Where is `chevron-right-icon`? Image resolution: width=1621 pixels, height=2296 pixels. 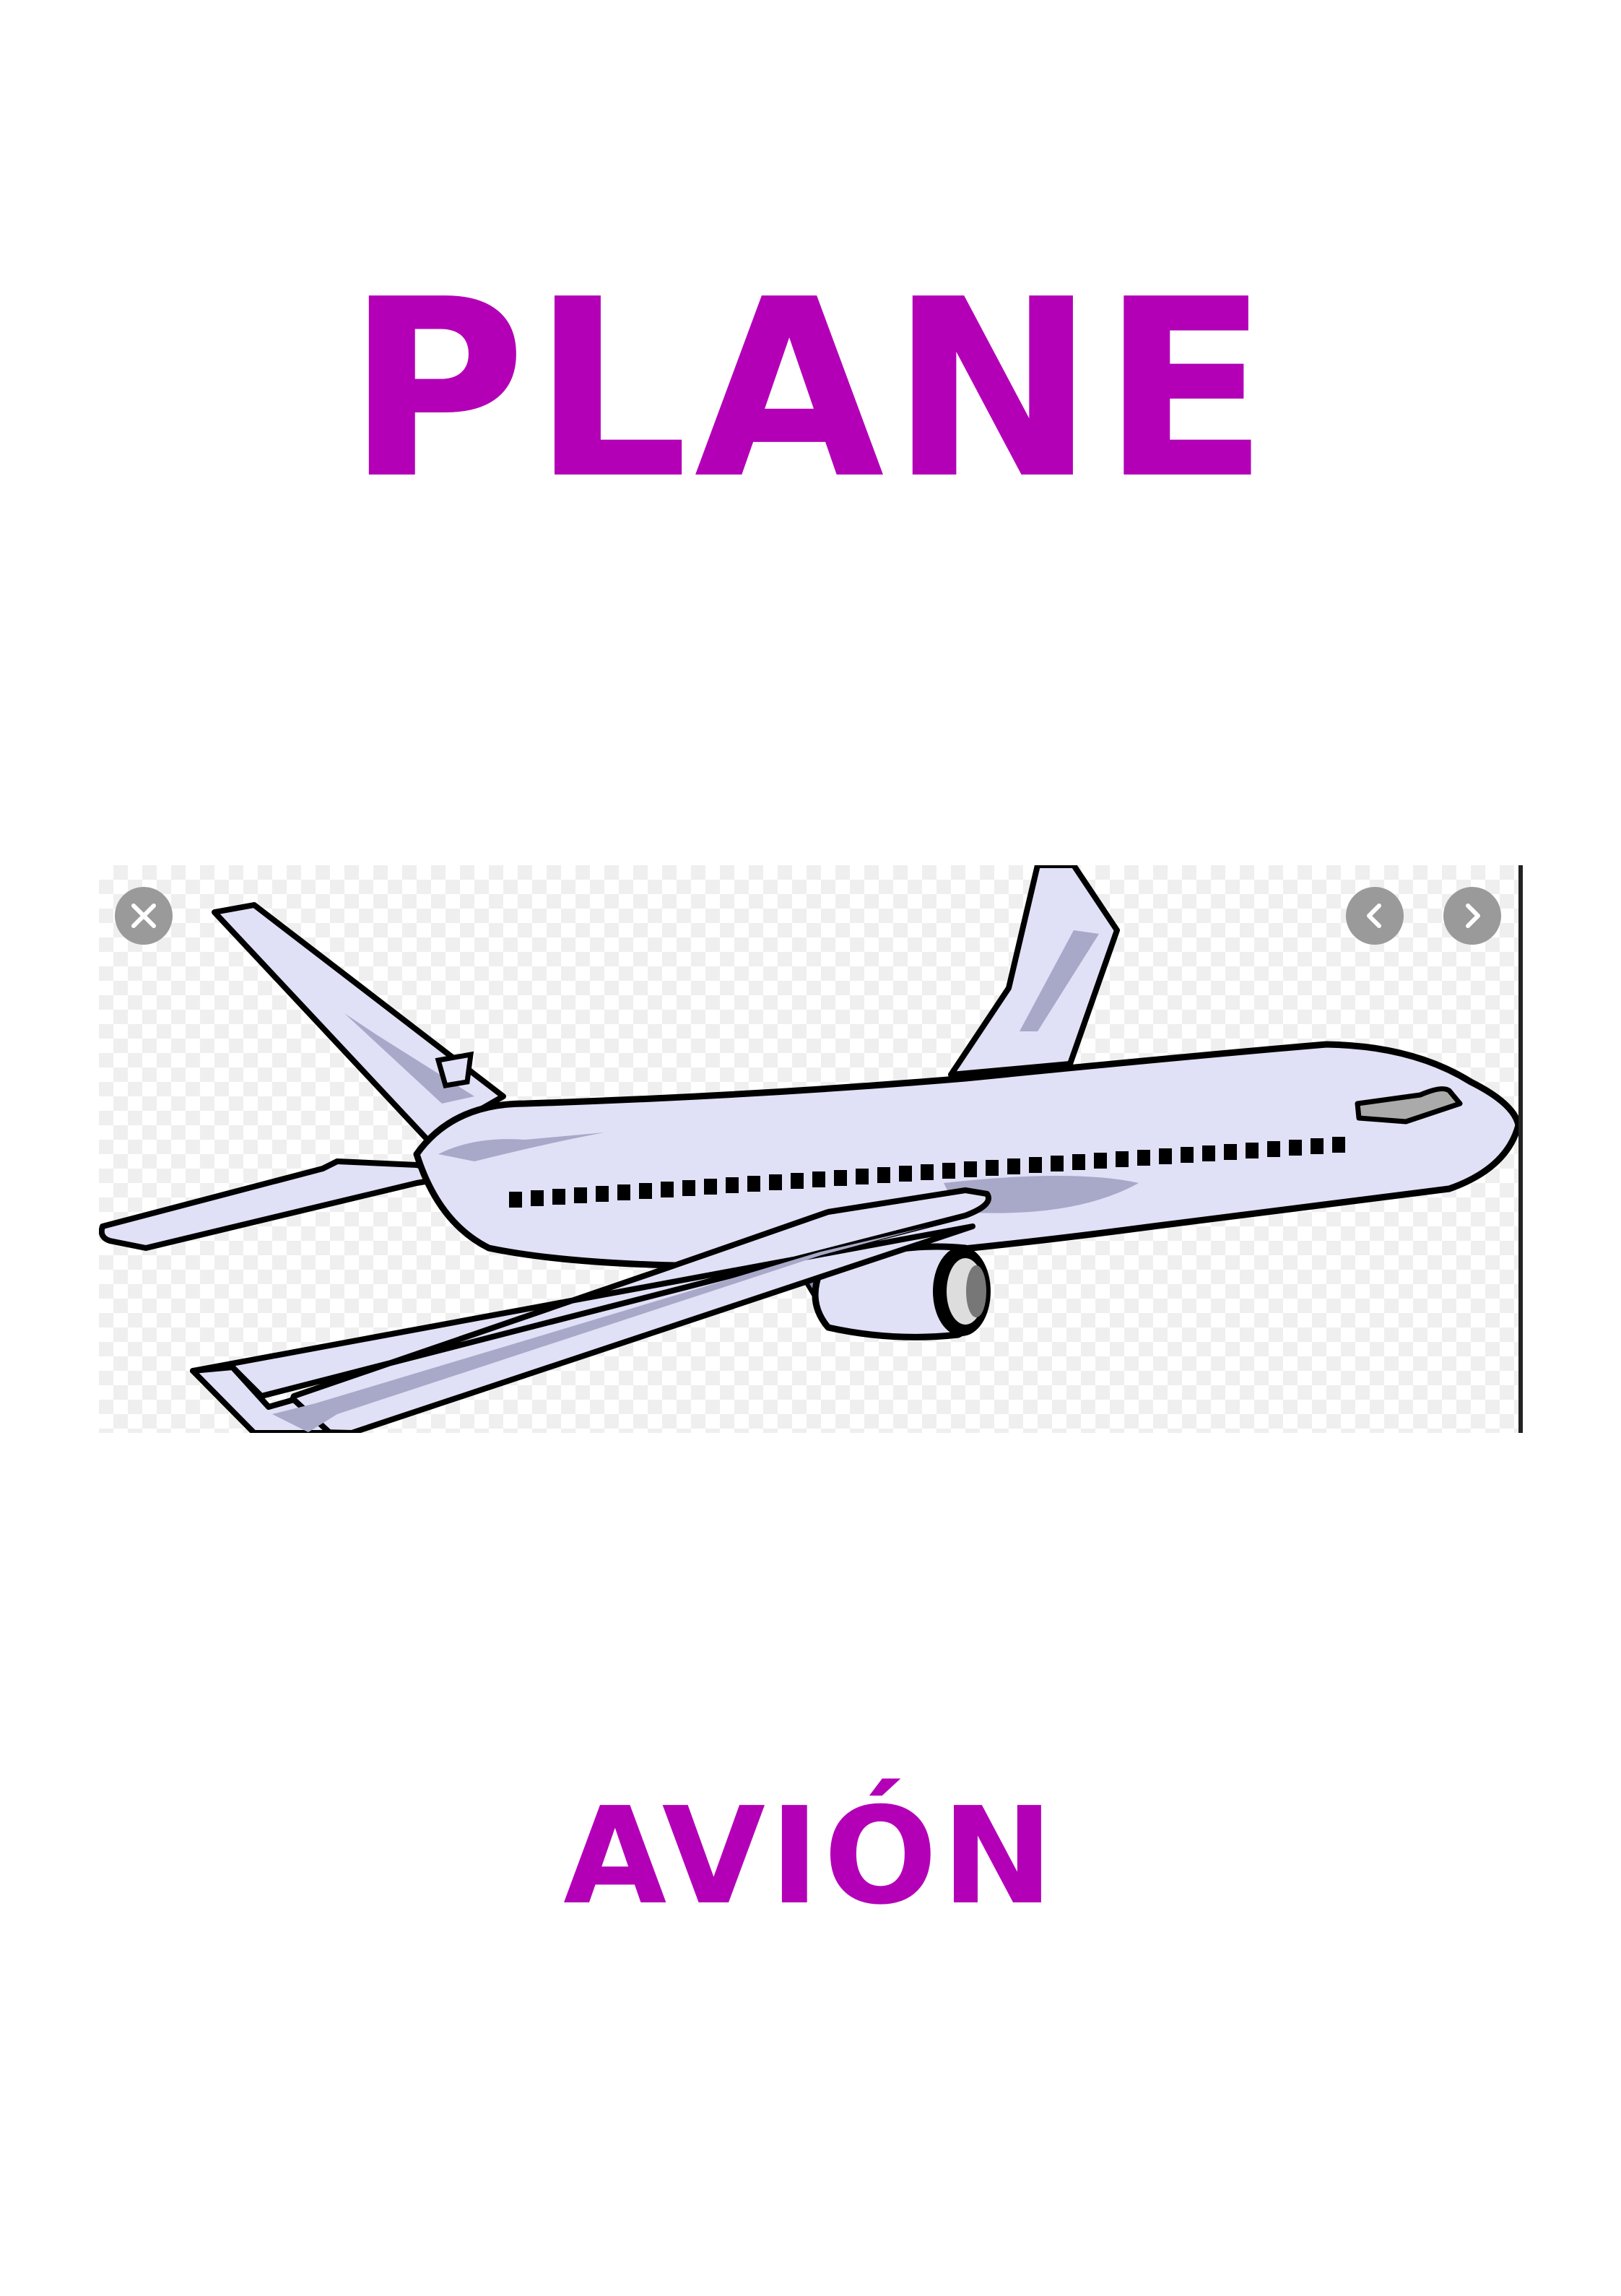 chevron-right-icon is located at coordinates (1473, 916).